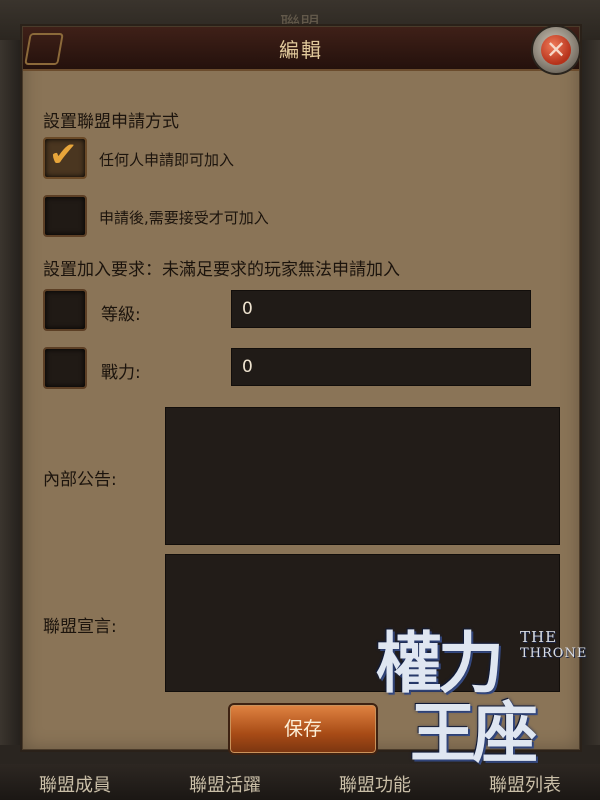  I want to click on logo-throne: THRONE, so click(554, 653).